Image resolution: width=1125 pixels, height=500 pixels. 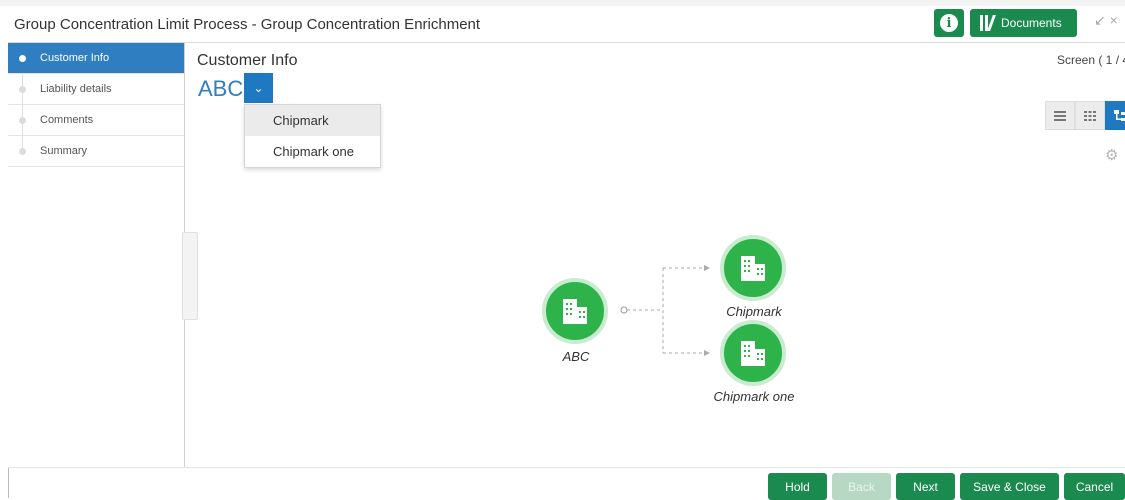 I want to click on next-button: Next, so click(x=925, y=486).